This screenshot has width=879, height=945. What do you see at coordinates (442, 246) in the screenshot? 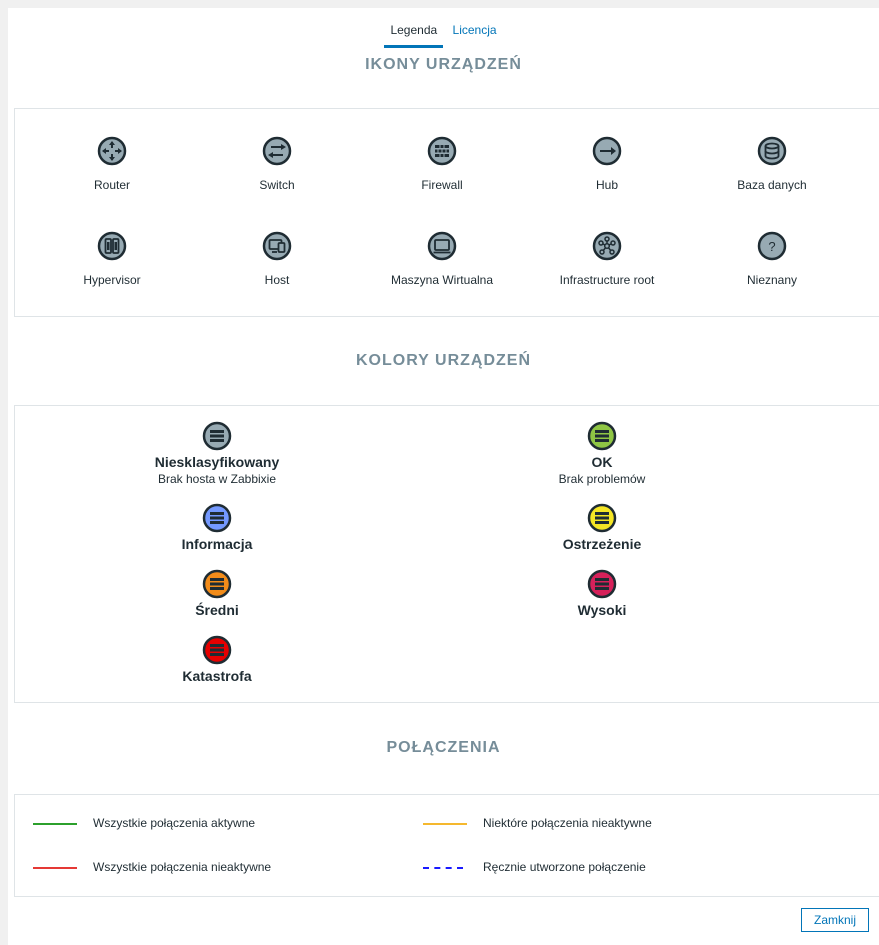
I see `virtual-machine-icon` at bounding box center [442, 246].